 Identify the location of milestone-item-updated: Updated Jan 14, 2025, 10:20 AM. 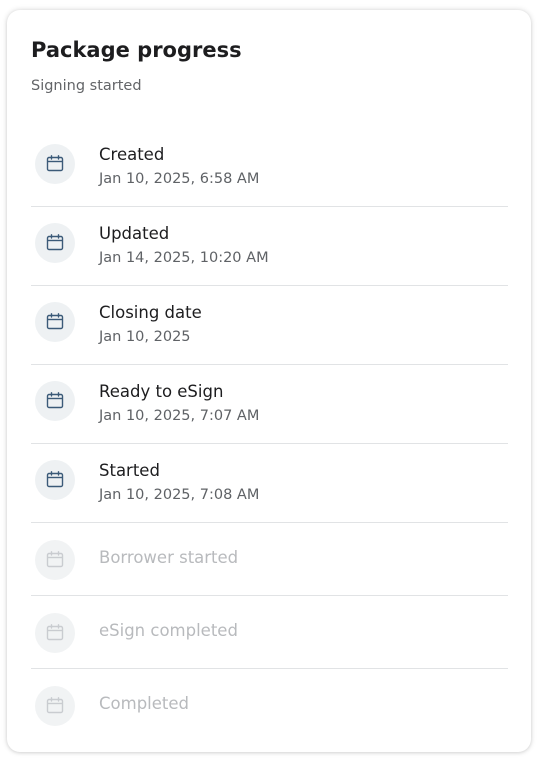
(269, 246).